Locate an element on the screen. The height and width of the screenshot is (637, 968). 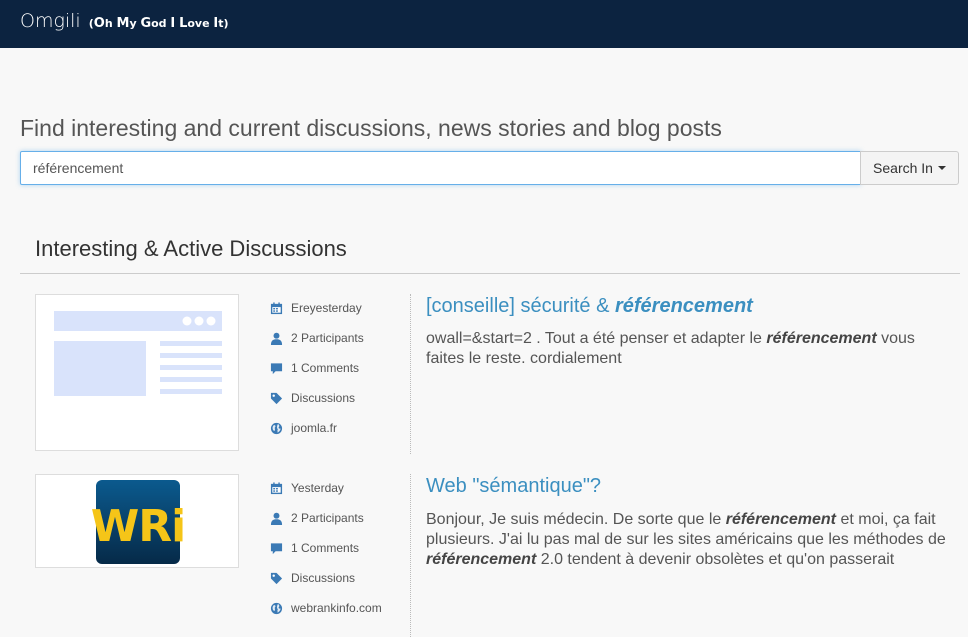
search-input is located at coordinates (440, 168).